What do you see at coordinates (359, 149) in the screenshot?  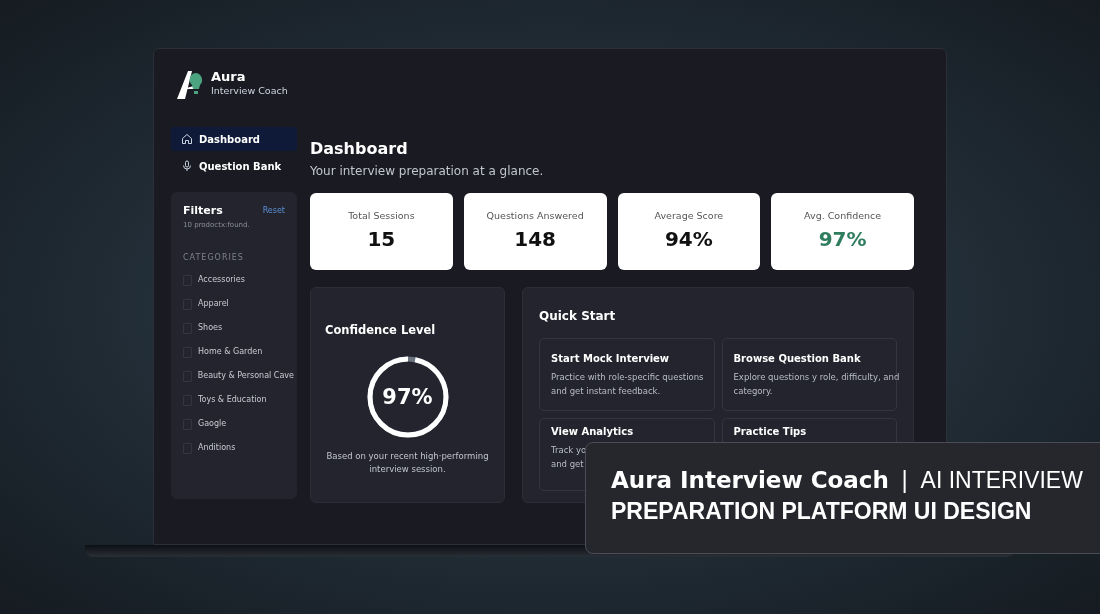 I see `page-title: Dashboard` at bounding box center [359, 149].